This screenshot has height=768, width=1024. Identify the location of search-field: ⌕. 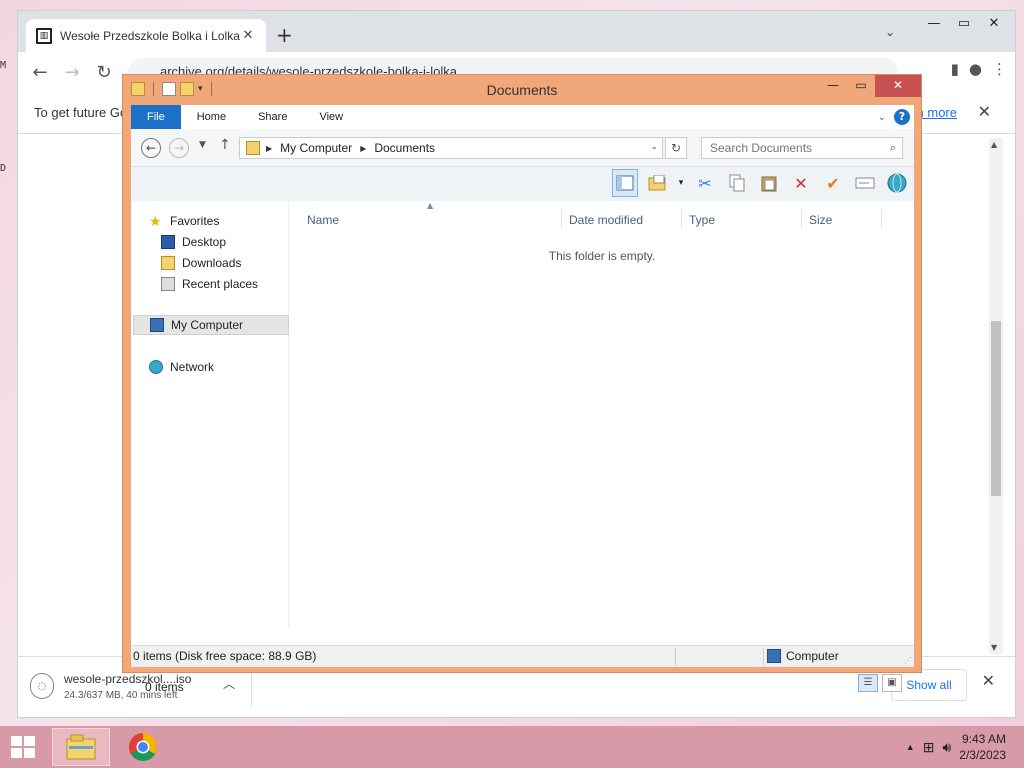
(802, 148).